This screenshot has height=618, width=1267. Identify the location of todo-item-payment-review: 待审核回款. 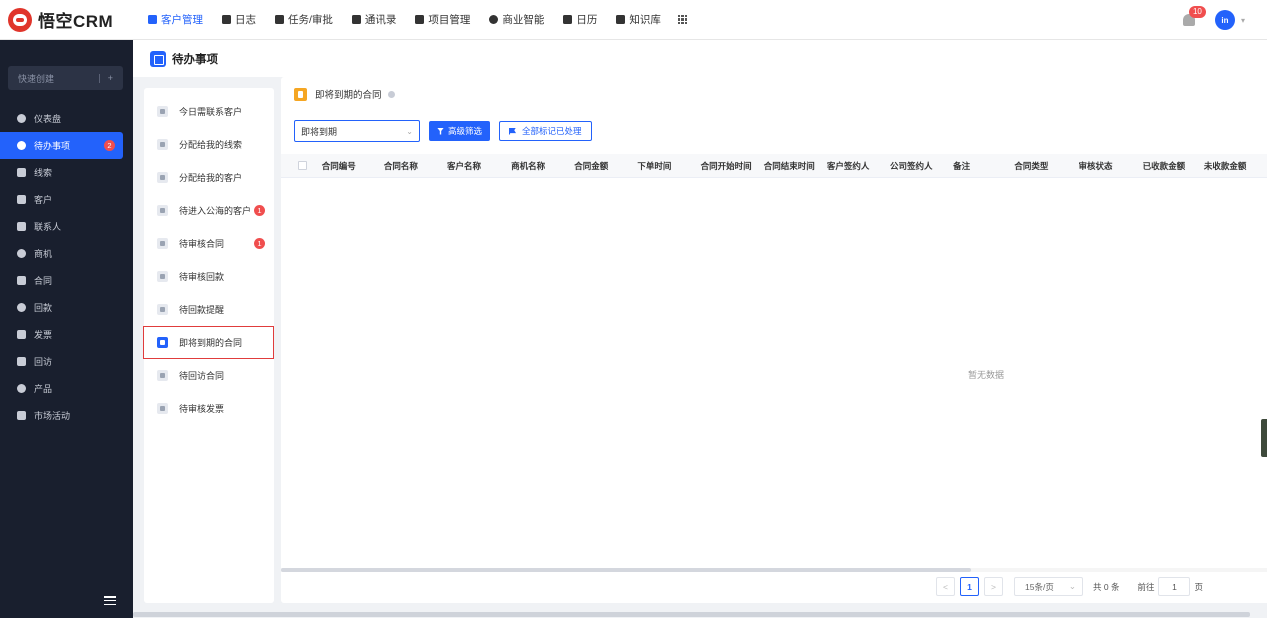
(209, 276).